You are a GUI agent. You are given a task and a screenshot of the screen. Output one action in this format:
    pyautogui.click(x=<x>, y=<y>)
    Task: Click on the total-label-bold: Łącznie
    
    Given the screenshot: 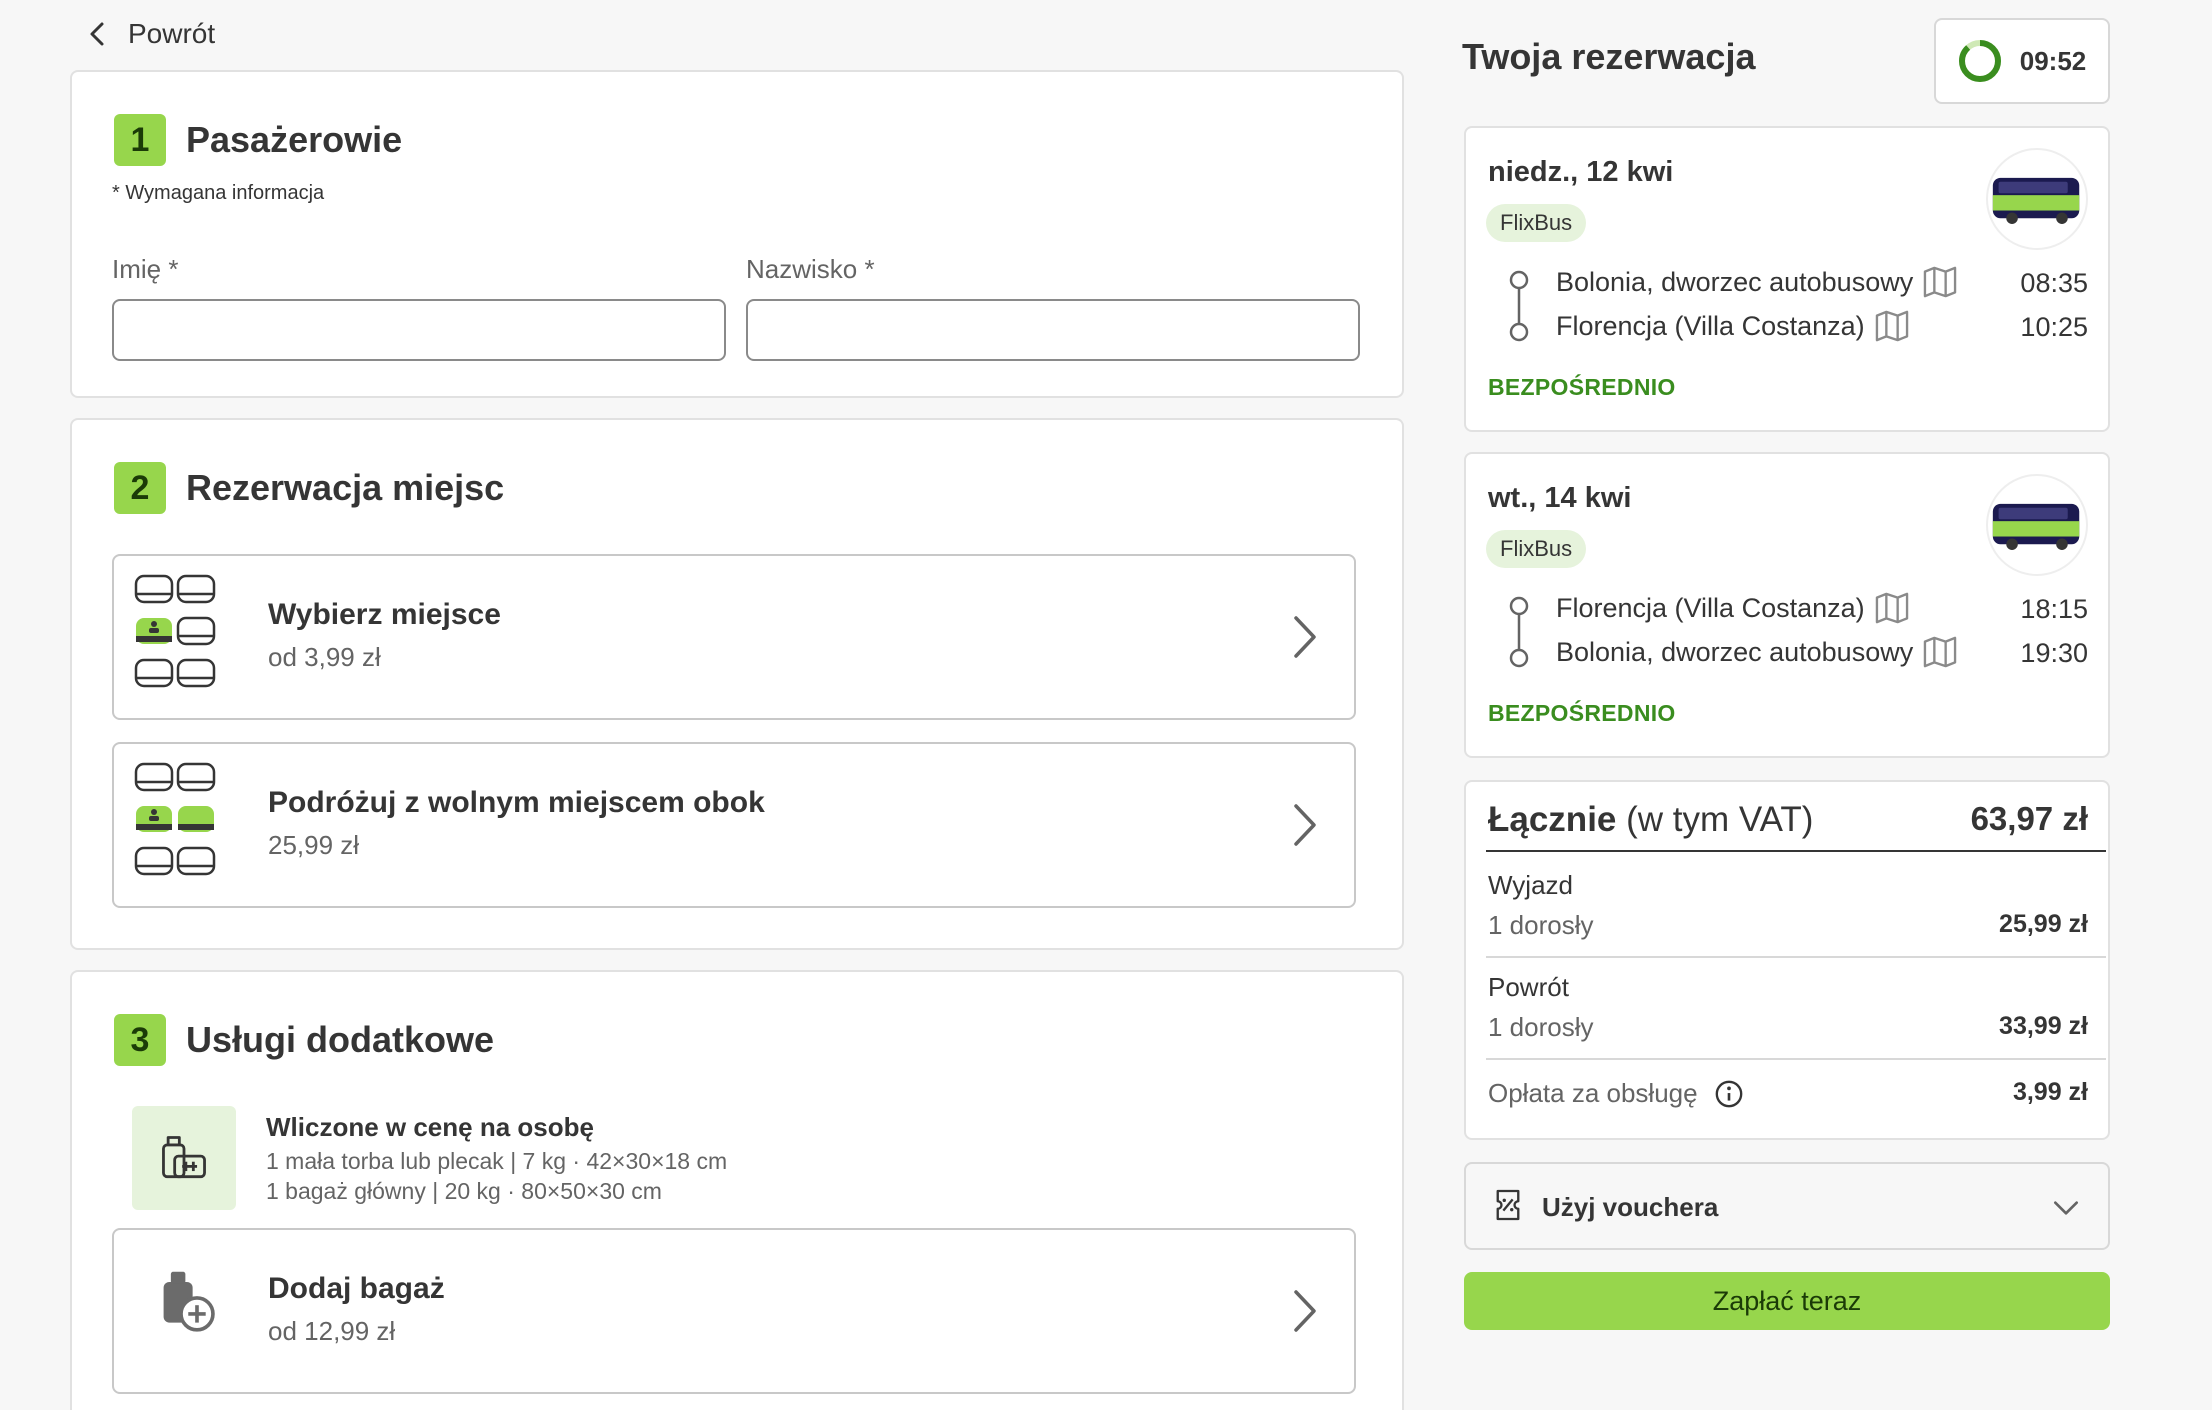 What is the action you would take?
    pyautogui.click(x=1552, y=819)
    